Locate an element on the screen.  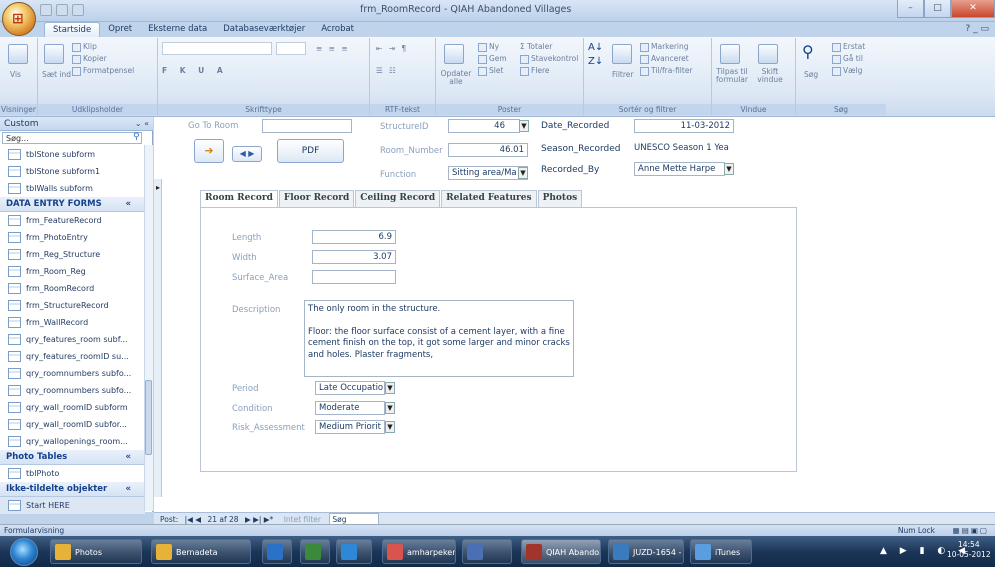
risk-assessment-combo: Medium Priorit is located at coordinates (350, 427).